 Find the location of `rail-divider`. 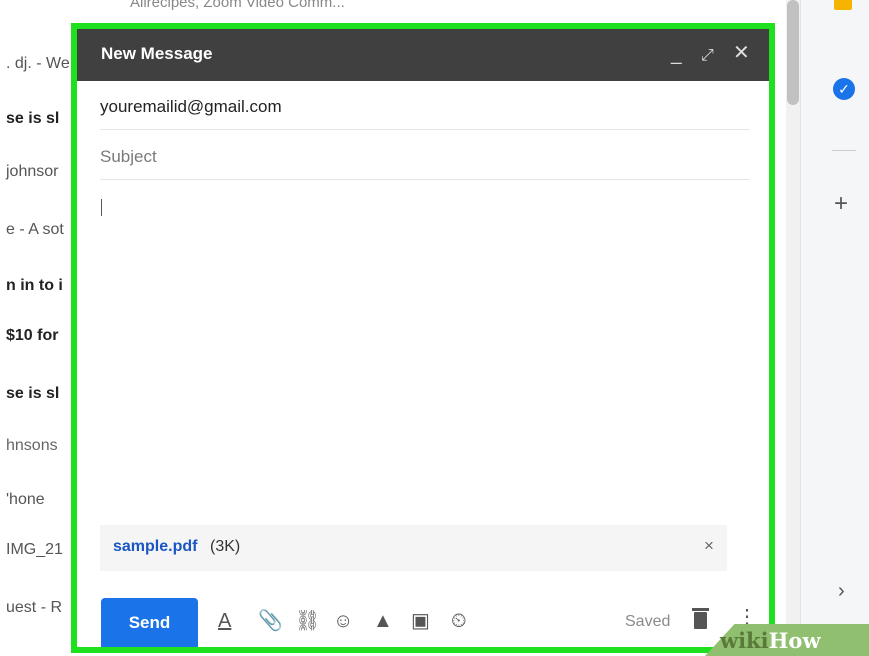

rail-divider is located at coordinates (844, 150).